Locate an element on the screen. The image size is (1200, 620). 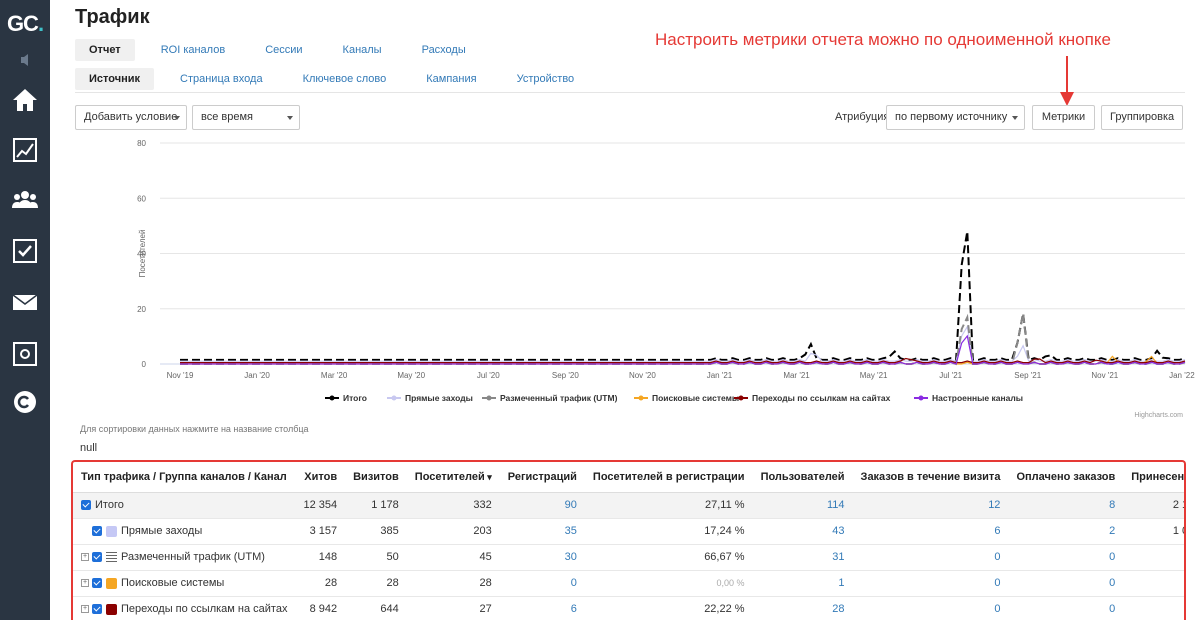
cell-value: 1 is located at coordinates (841, 583).